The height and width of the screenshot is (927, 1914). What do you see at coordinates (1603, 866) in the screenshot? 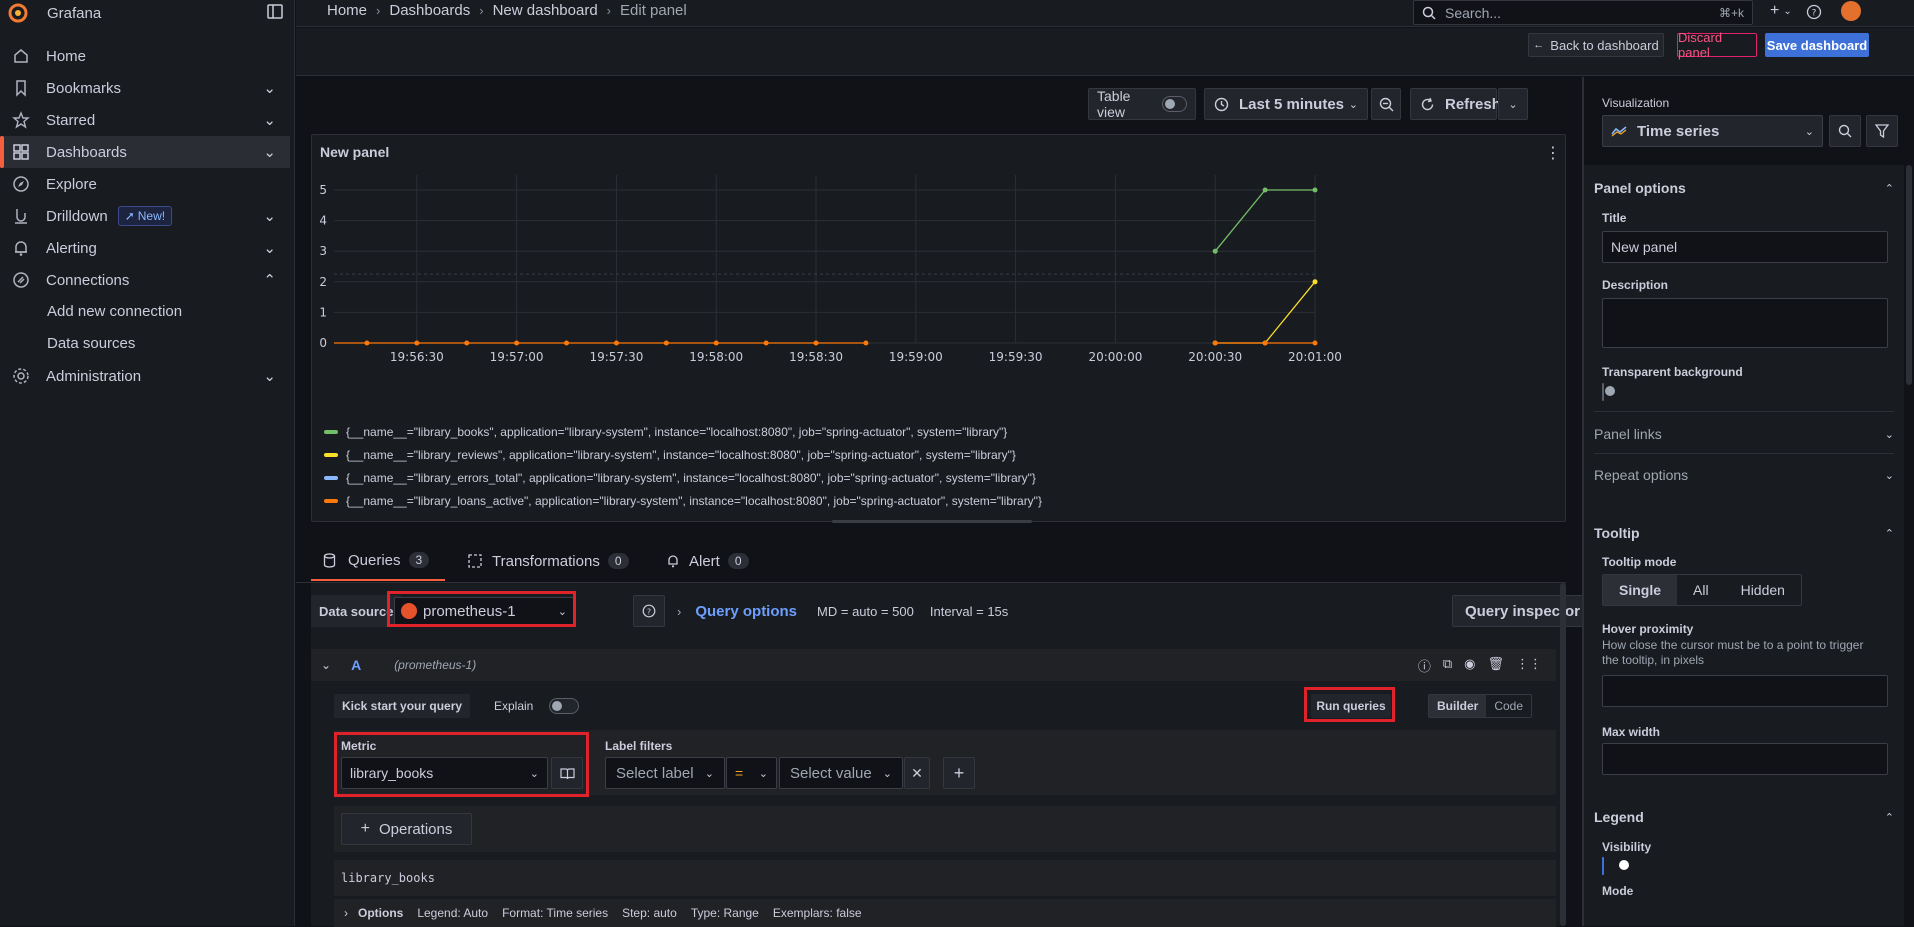
I see `visibility-switch` at bounding box center [1603, 866].